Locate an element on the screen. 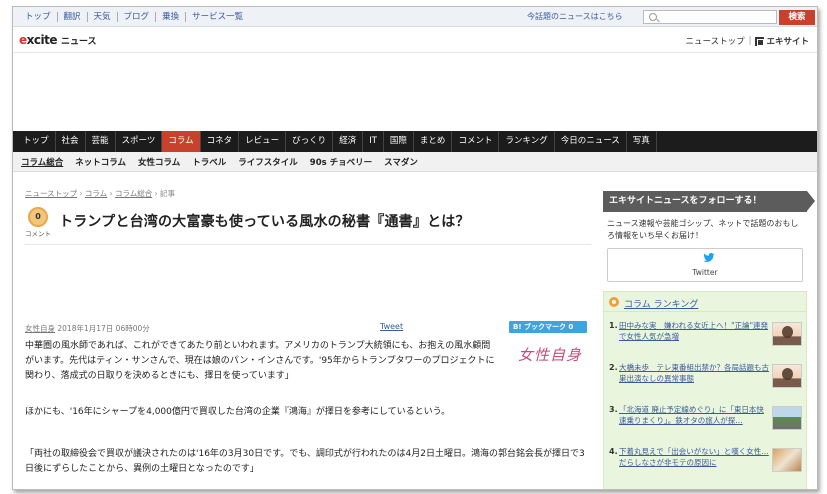  ranking-link: 大橋未歩 テレ東番組出禁か？各局話題も古巣出演なしの異常事態 is located at coordinates (694, 373).